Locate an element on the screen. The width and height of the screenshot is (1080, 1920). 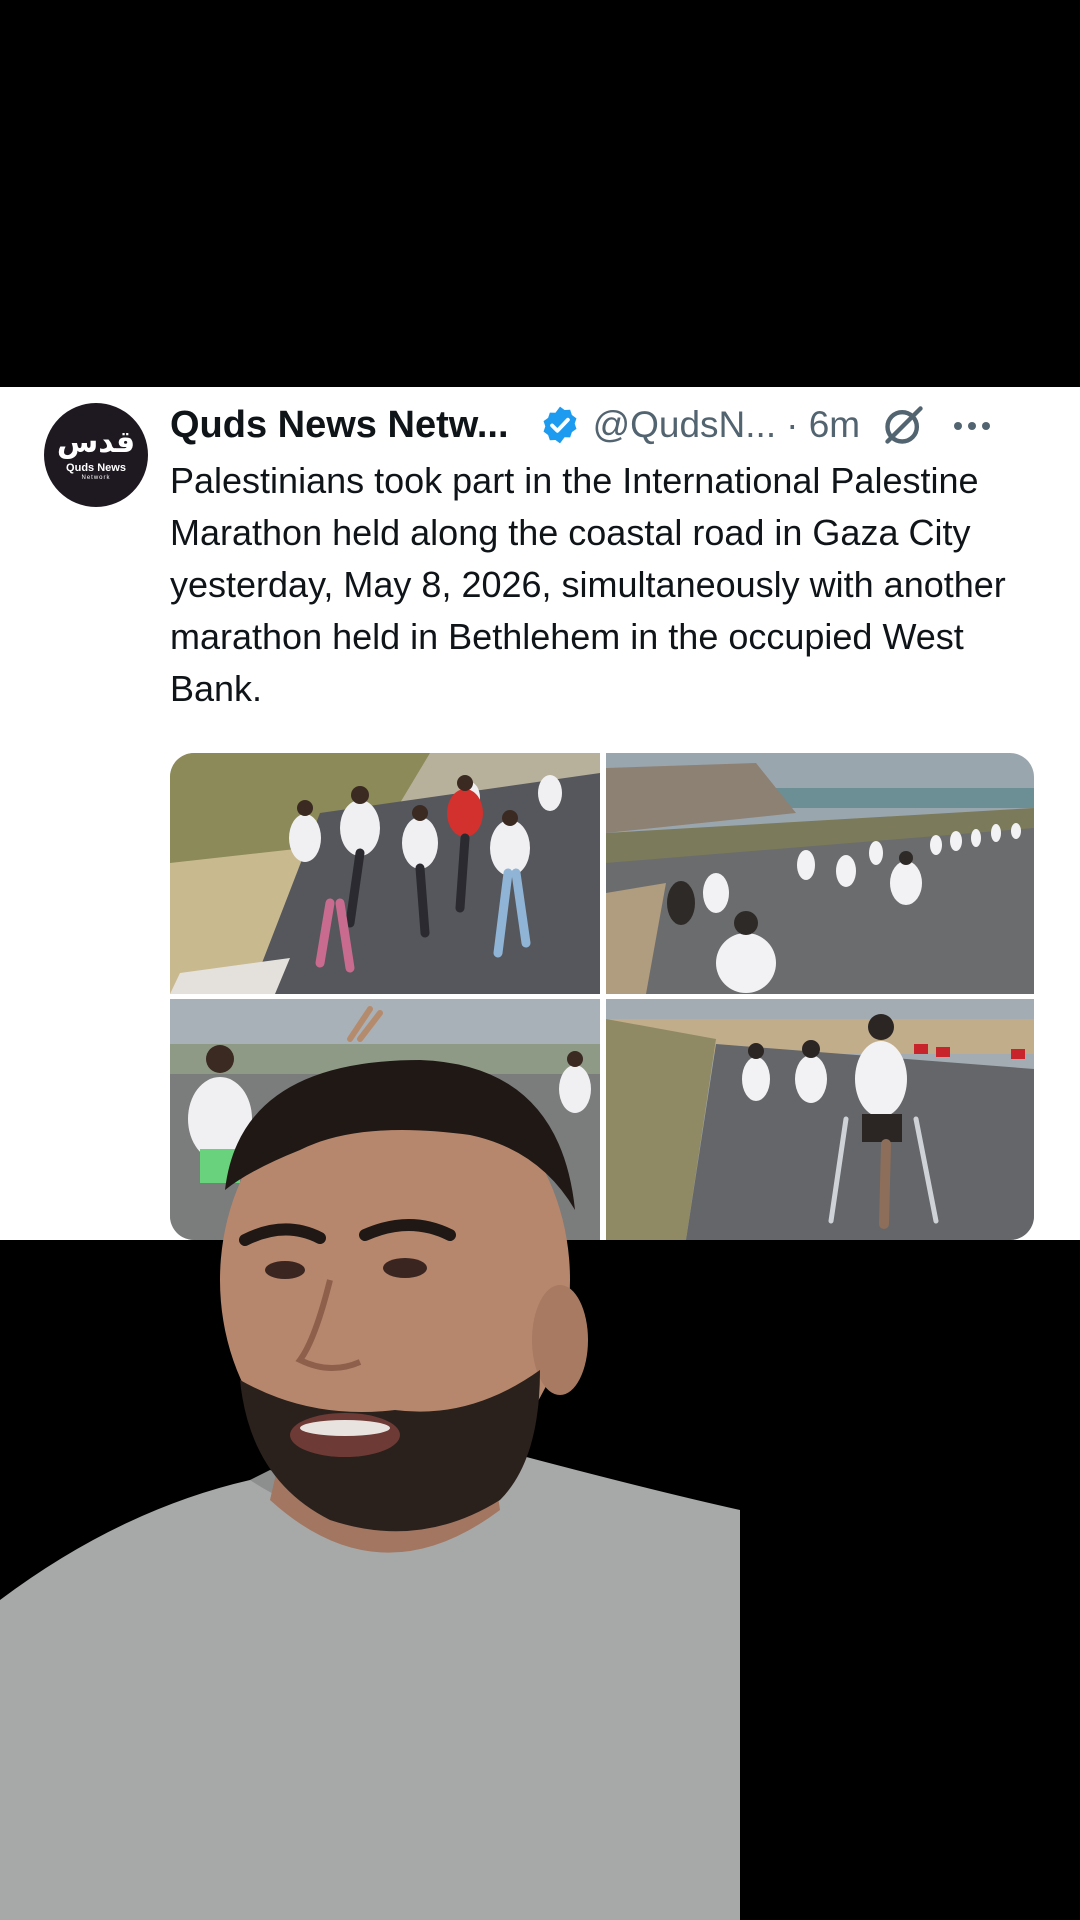
verified-badge-icon is located at coordinates (560, 425).